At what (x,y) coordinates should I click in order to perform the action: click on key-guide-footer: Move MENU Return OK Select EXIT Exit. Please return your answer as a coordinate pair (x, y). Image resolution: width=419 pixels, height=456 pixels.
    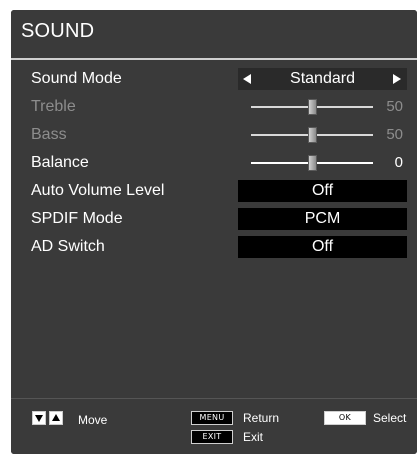
    Looking at the image, I should click on (214, 426).